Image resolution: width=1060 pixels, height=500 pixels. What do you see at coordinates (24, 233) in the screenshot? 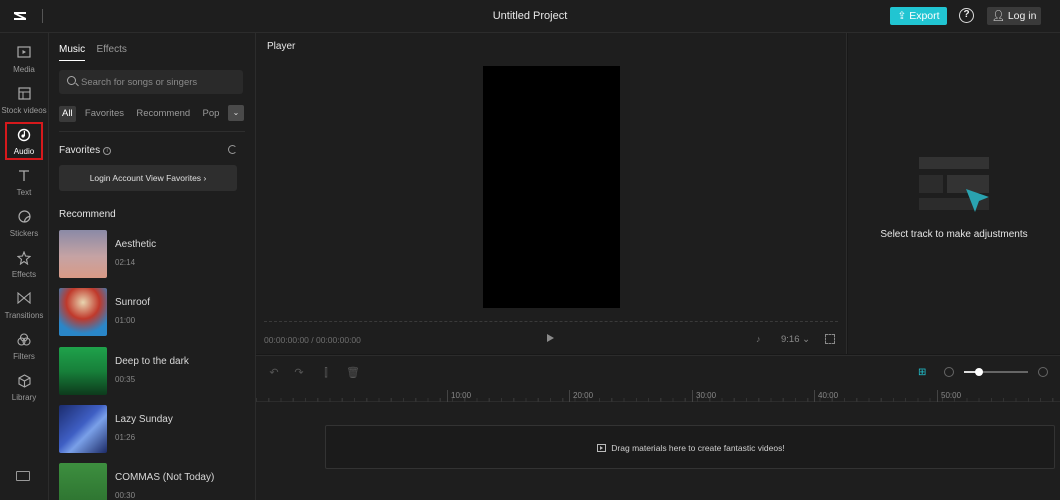
I see `sidebar-item-label: Stickers` at bounding box center [24, 233].